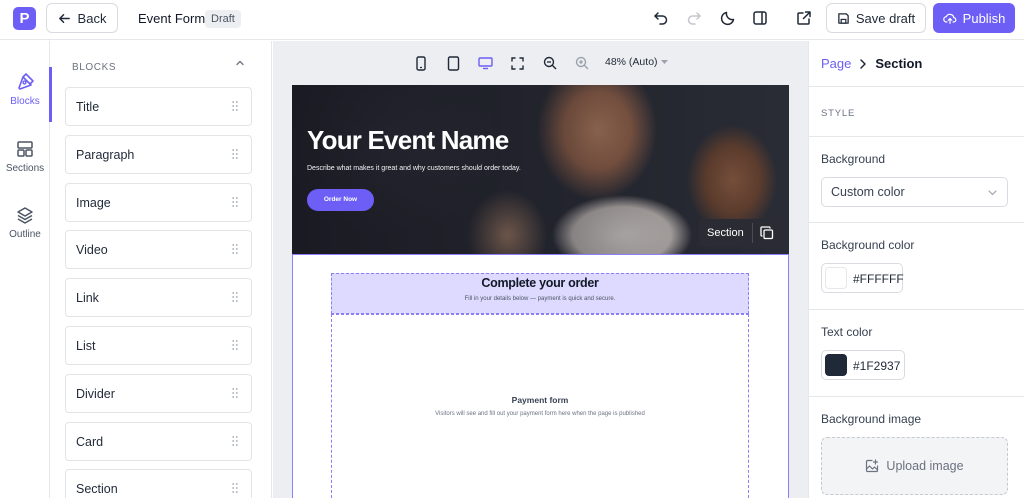 The image size is (1024, 498). I want to click on rail-label-blocks: Blocks, so click(25, 101).